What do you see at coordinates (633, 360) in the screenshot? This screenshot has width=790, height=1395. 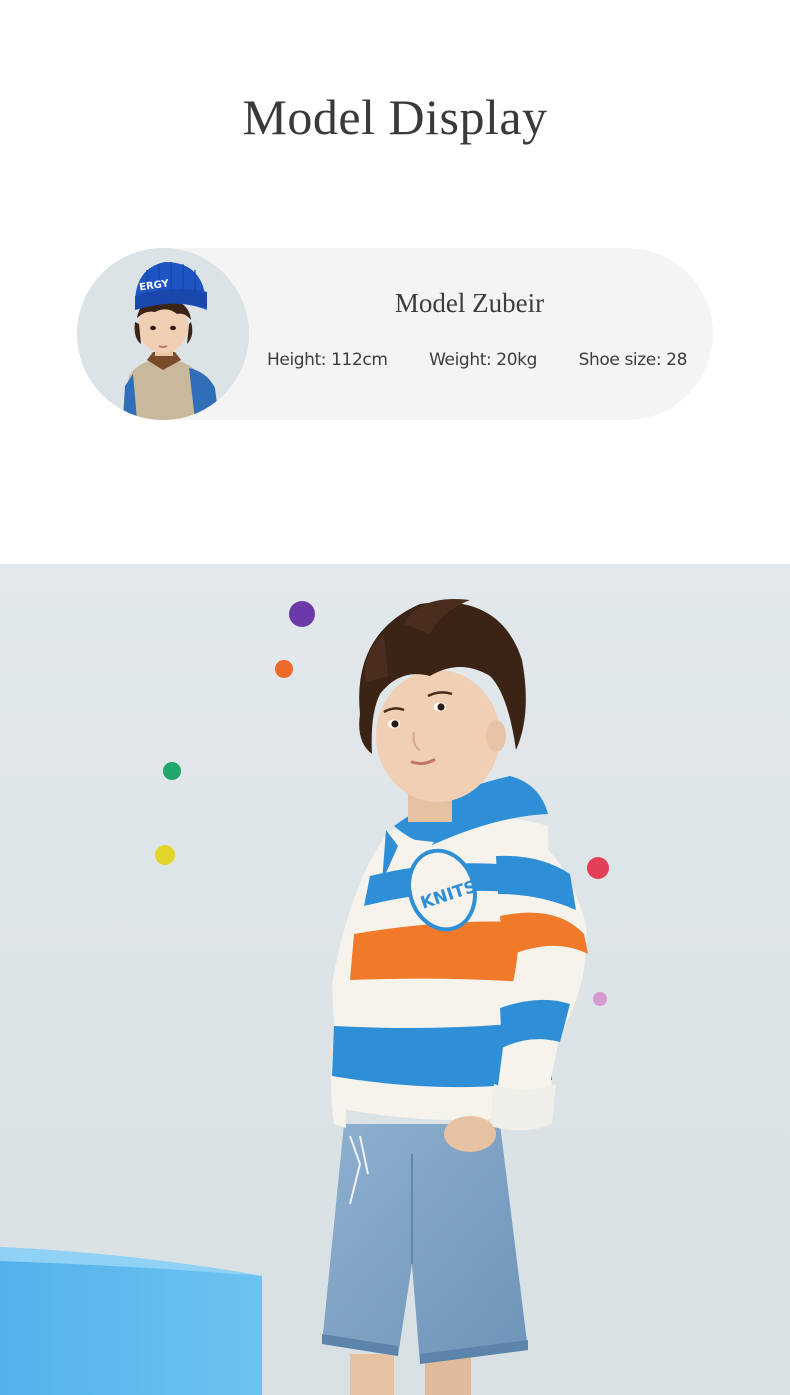 I see `model-shoe-size: Shoe size: 28` at bounding box center [633, 360].